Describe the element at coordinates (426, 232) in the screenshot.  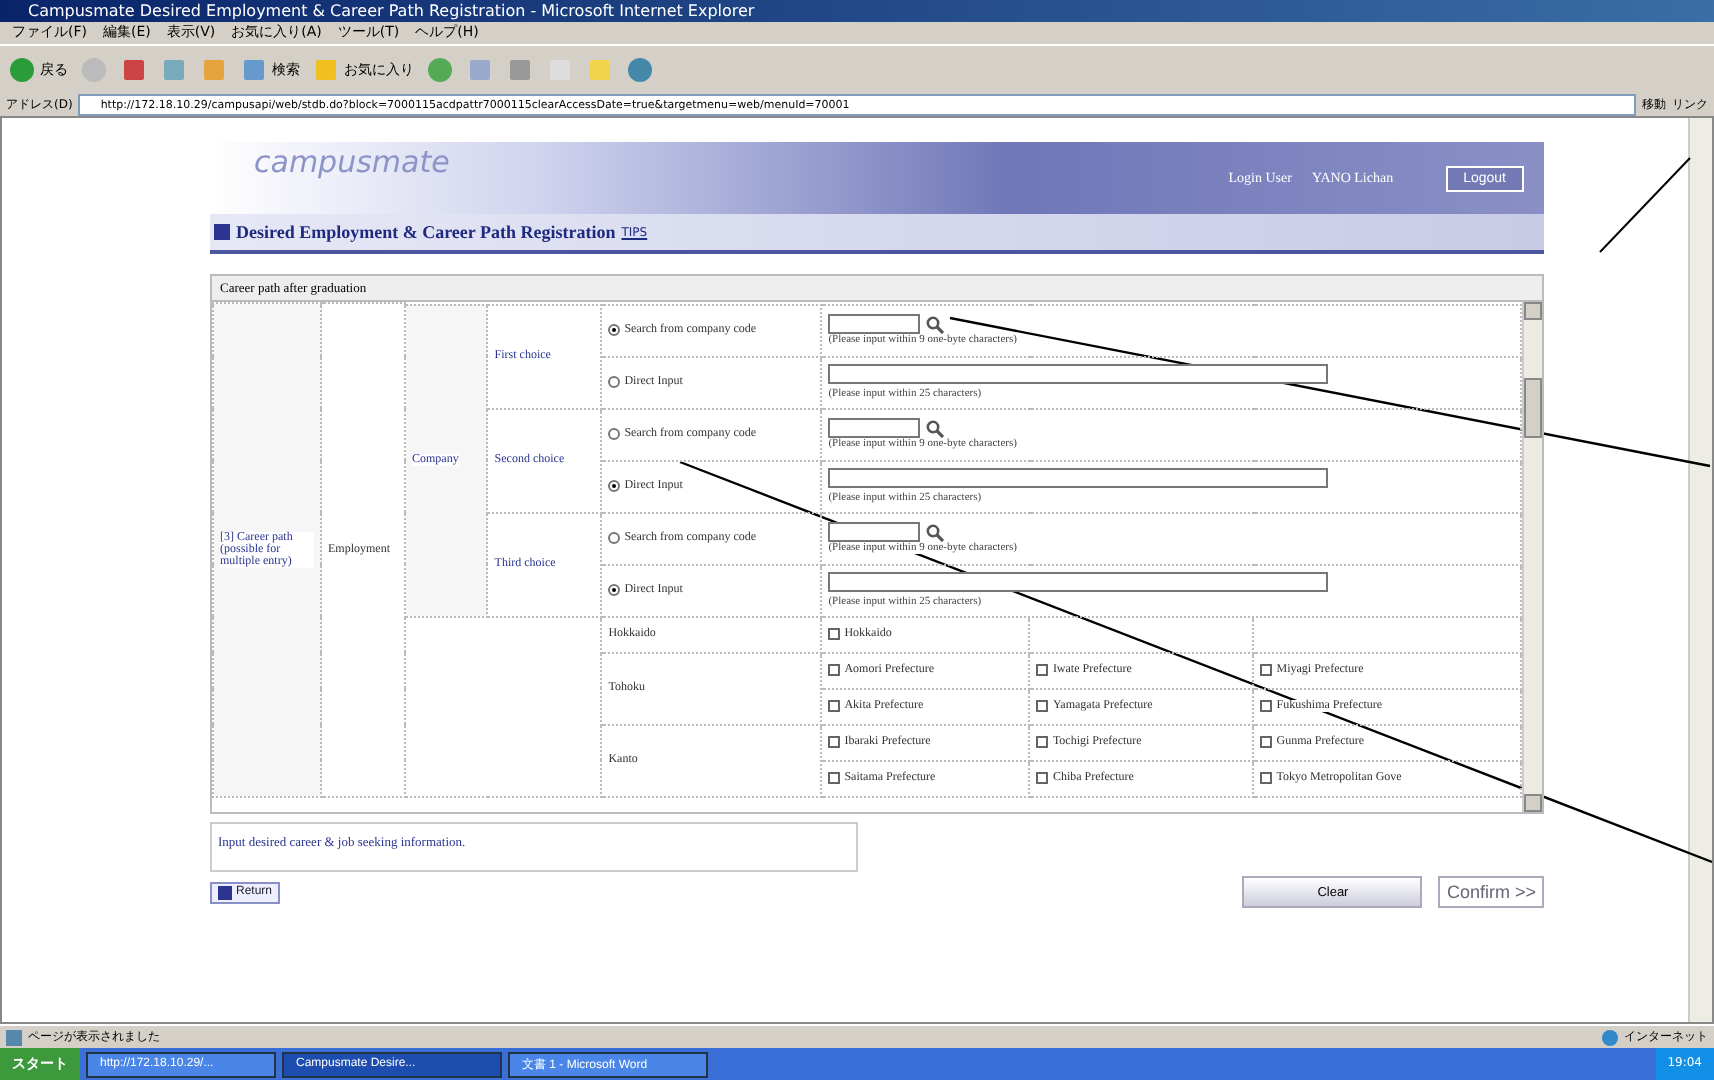
I see `page-title: Desired Employment & Career Path Registration` at that location.